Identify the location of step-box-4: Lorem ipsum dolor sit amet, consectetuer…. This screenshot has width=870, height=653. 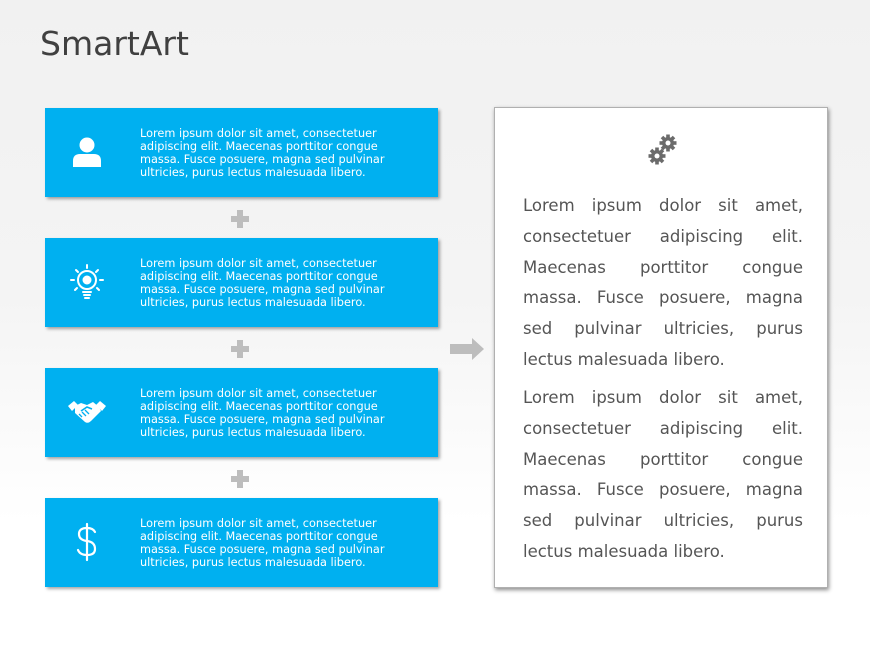
(241, 542).